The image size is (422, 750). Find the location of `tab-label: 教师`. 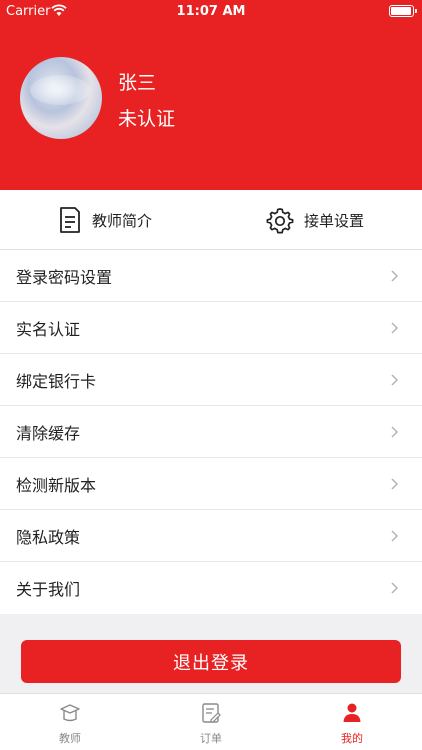

tab-label: 教师 is located at coordinates (70, 738).